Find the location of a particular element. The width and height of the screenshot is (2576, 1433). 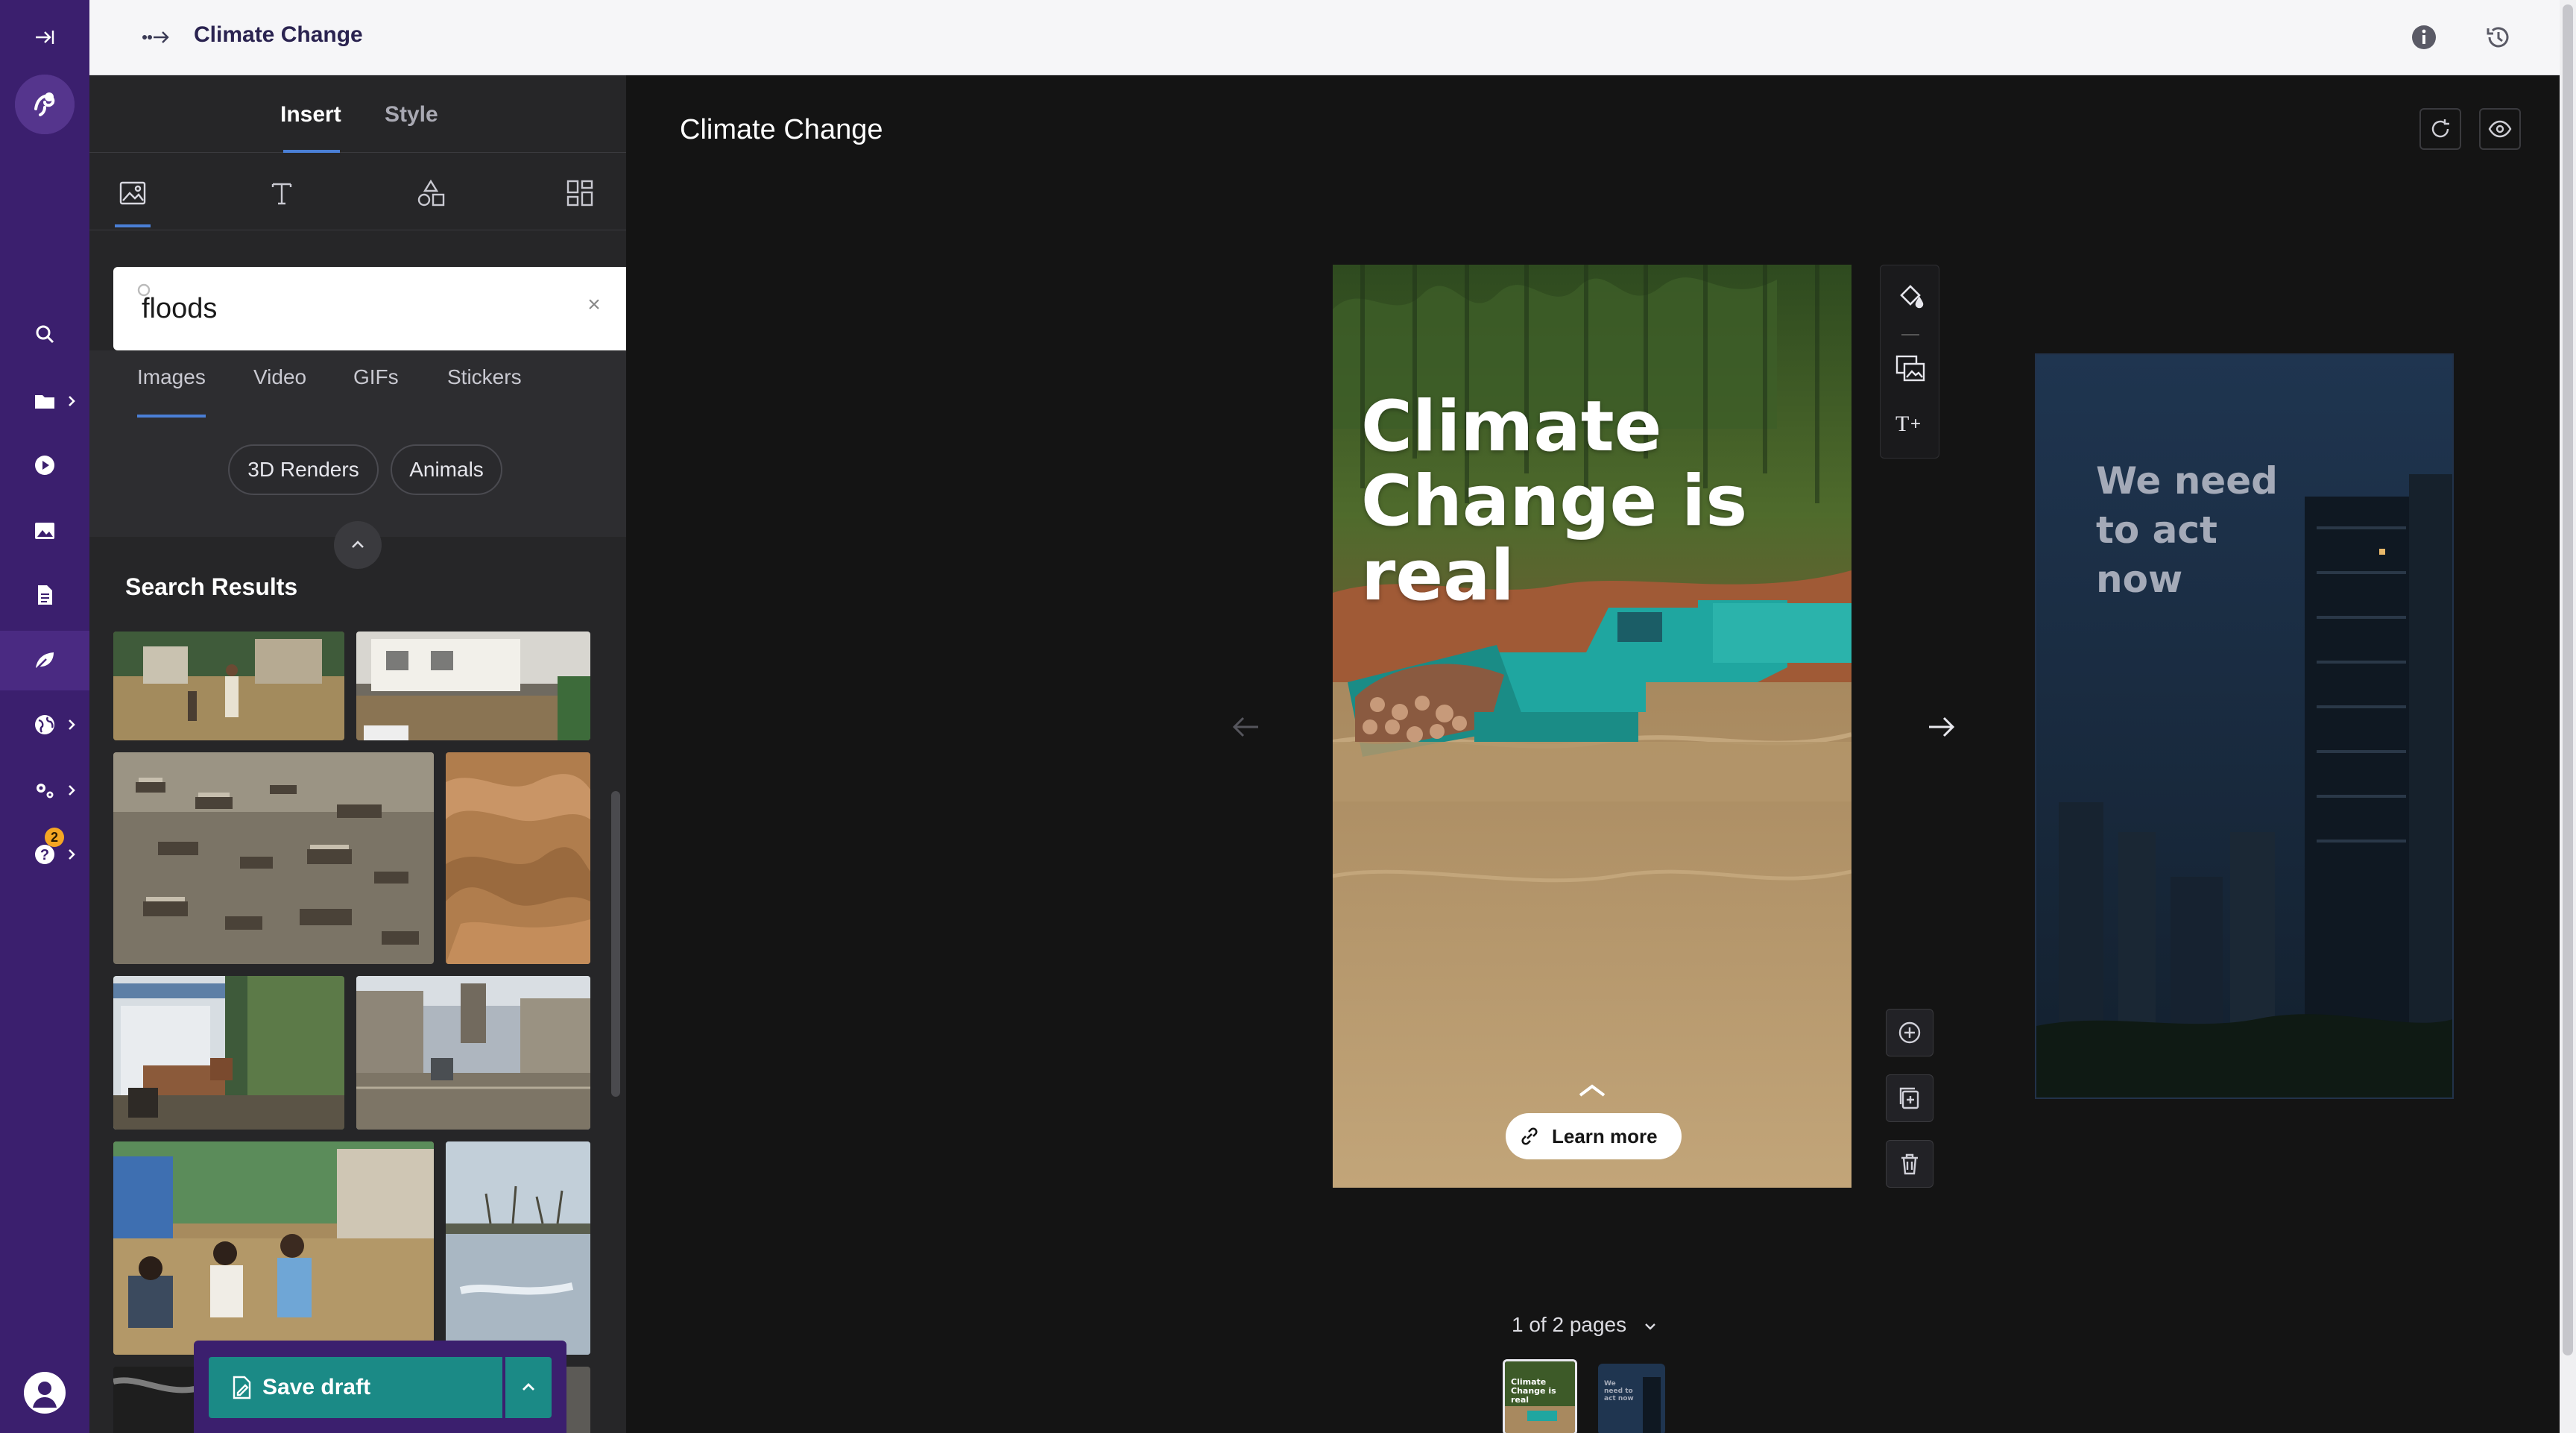

page-1-headline: Climate Change is real is located at coordinates (1599, 502).